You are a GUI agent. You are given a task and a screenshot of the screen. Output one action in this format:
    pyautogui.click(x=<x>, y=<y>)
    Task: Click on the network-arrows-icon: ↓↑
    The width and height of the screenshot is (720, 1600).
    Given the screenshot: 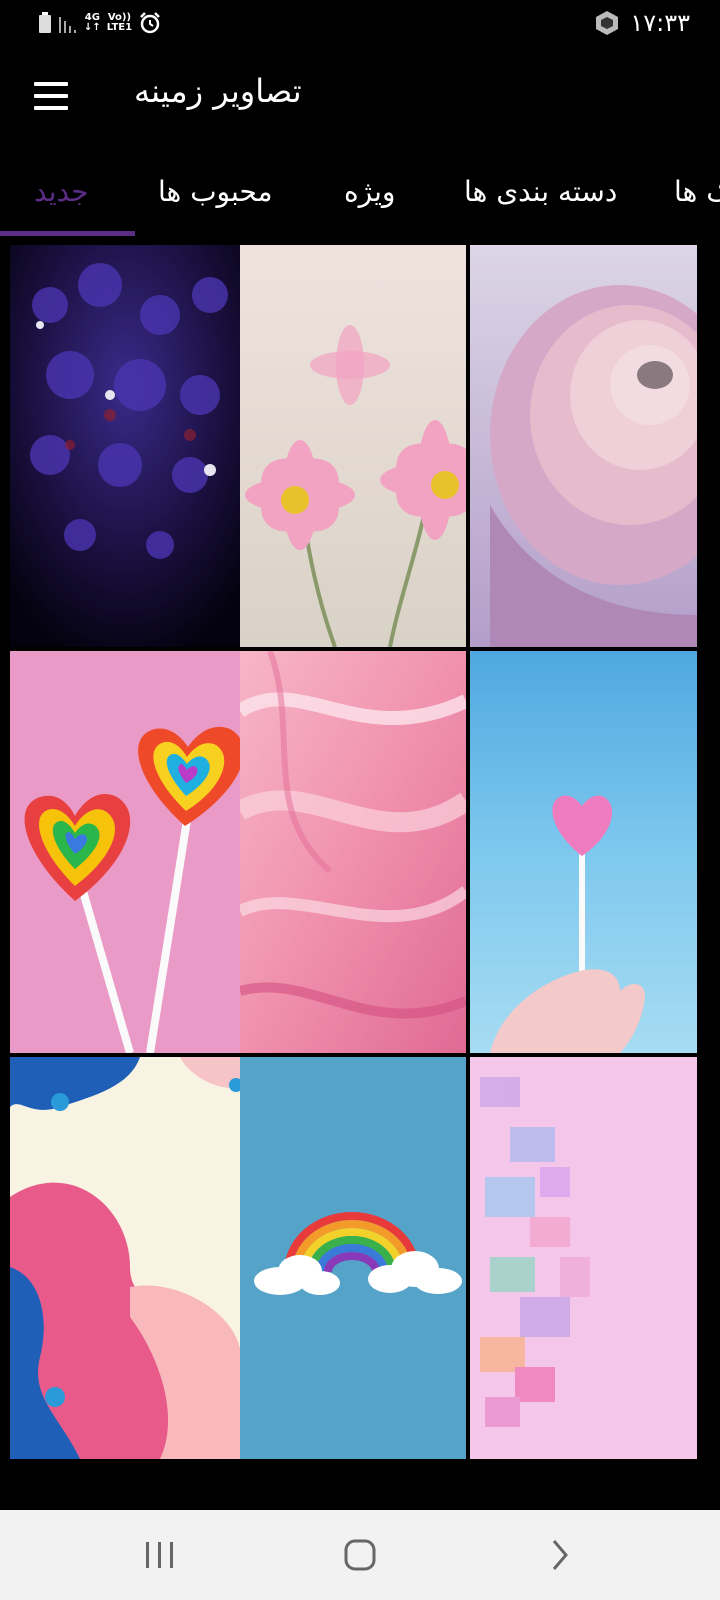 What is the action you would take?
    pyautogui.click(x=92, y=27)
    